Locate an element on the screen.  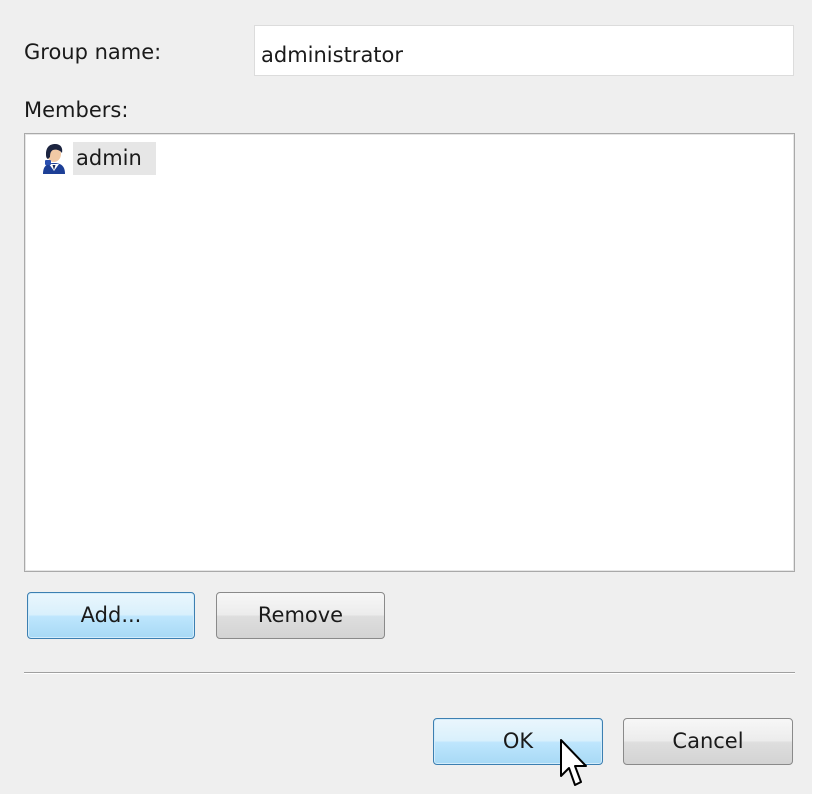
cancel-button: Cancel is located at coordinates (708, 741).